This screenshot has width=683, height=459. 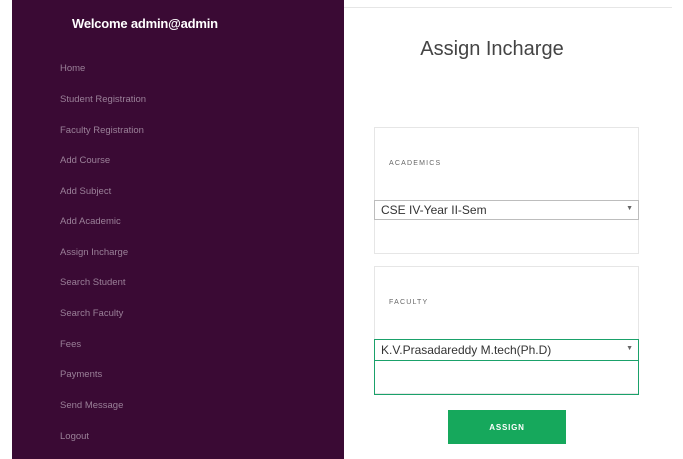 I want to click on sidebar-item-assign-incharge: Assign Incharge, so click(x=94, y=252).